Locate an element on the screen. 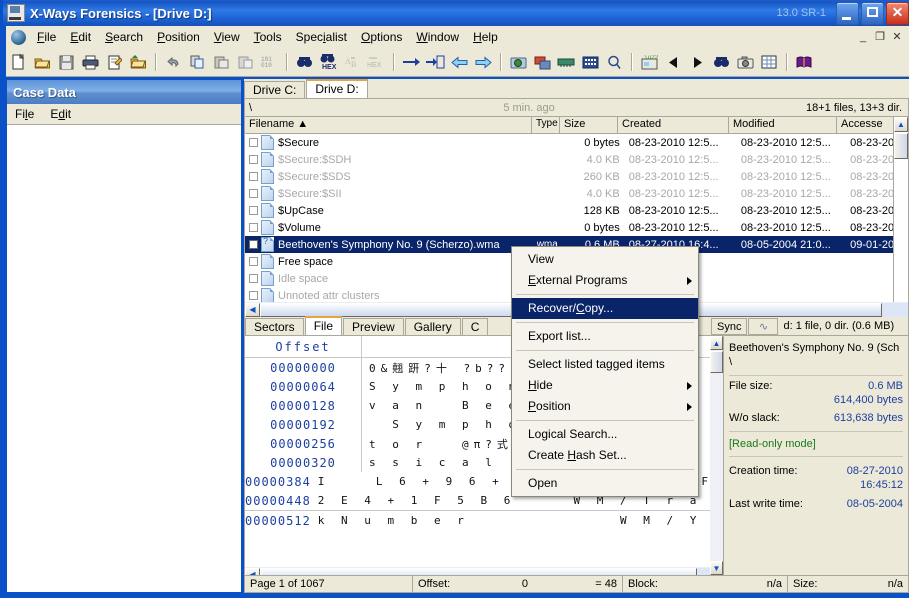  snapshot-icon is located at coordinates (745, 62).